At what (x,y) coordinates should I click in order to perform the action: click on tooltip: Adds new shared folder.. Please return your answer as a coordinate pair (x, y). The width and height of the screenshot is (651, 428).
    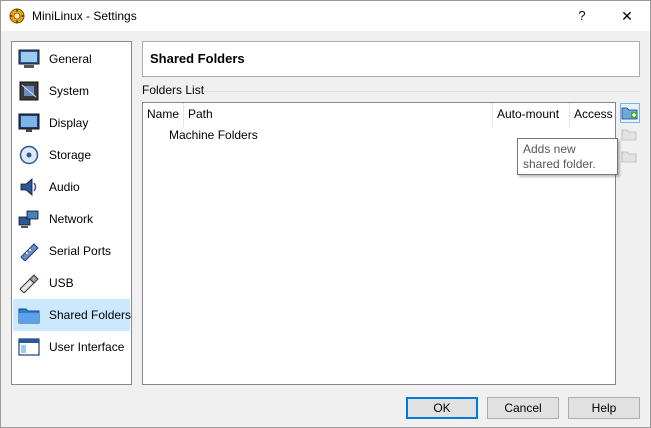
    Looking at the image, I should click on (567, 156).